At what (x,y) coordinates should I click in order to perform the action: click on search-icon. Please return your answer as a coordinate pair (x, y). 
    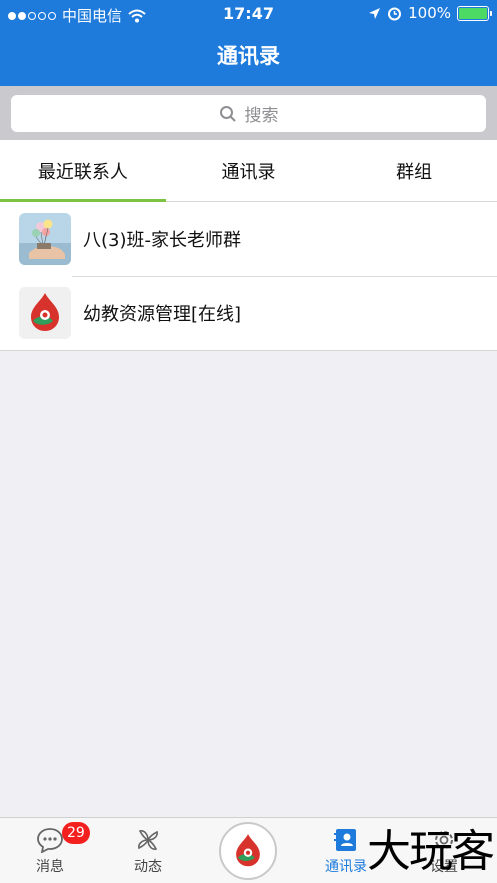
    Looking at the image, I should click on (227, 113).